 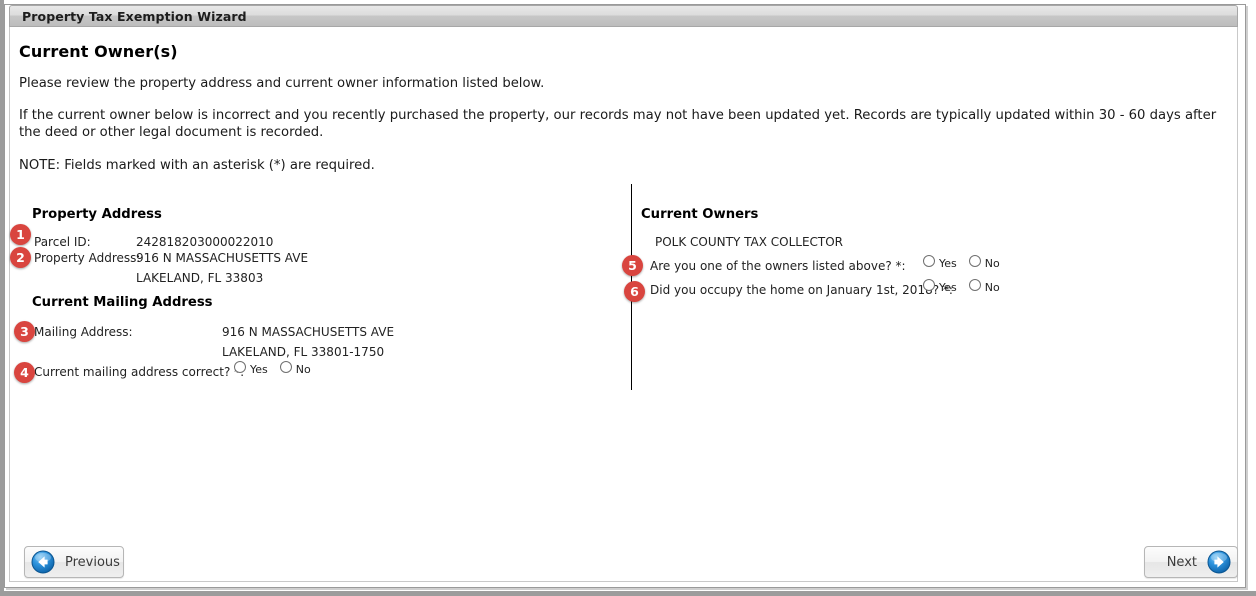 I want to click on current-owners-heading: Current Owners, so click(x=700, y=214).